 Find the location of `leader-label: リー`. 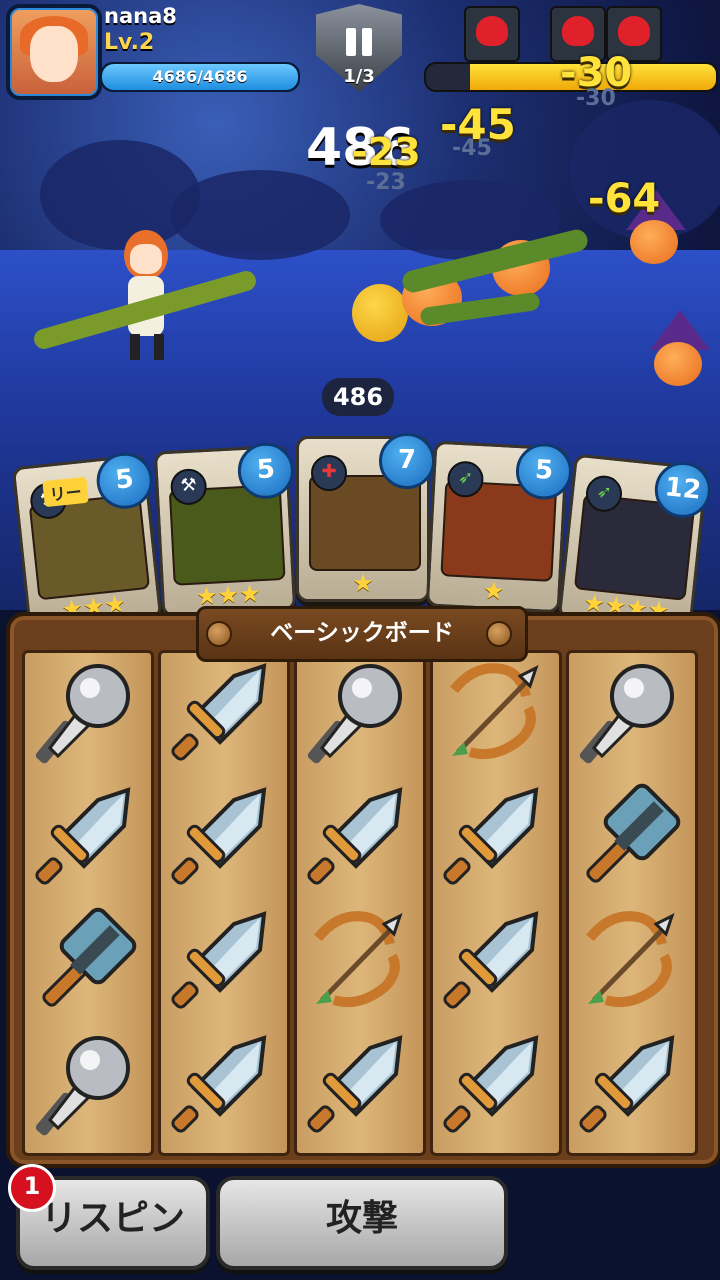

leader-label: リー is located at coordinates (65, 492).